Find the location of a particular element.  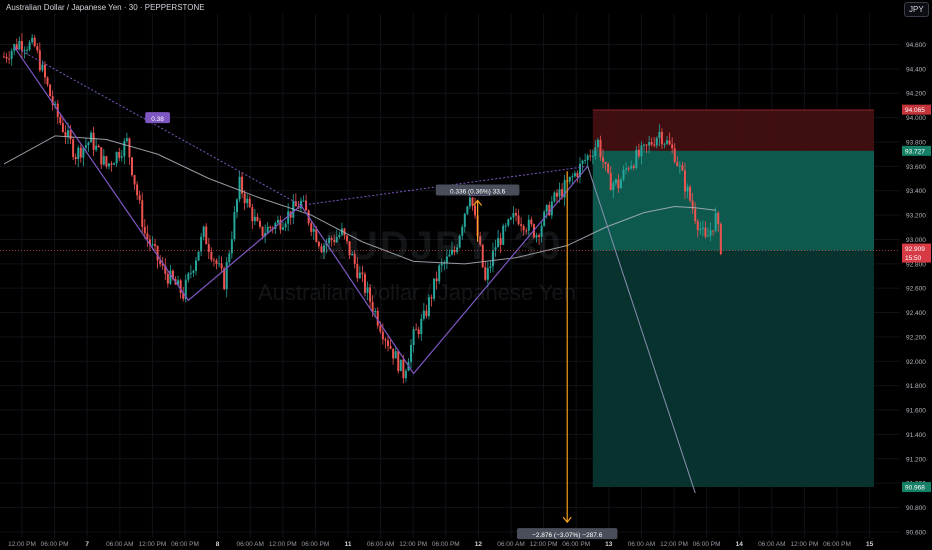

y-tick-label: 93.800 is located at coordinates (916, 142).